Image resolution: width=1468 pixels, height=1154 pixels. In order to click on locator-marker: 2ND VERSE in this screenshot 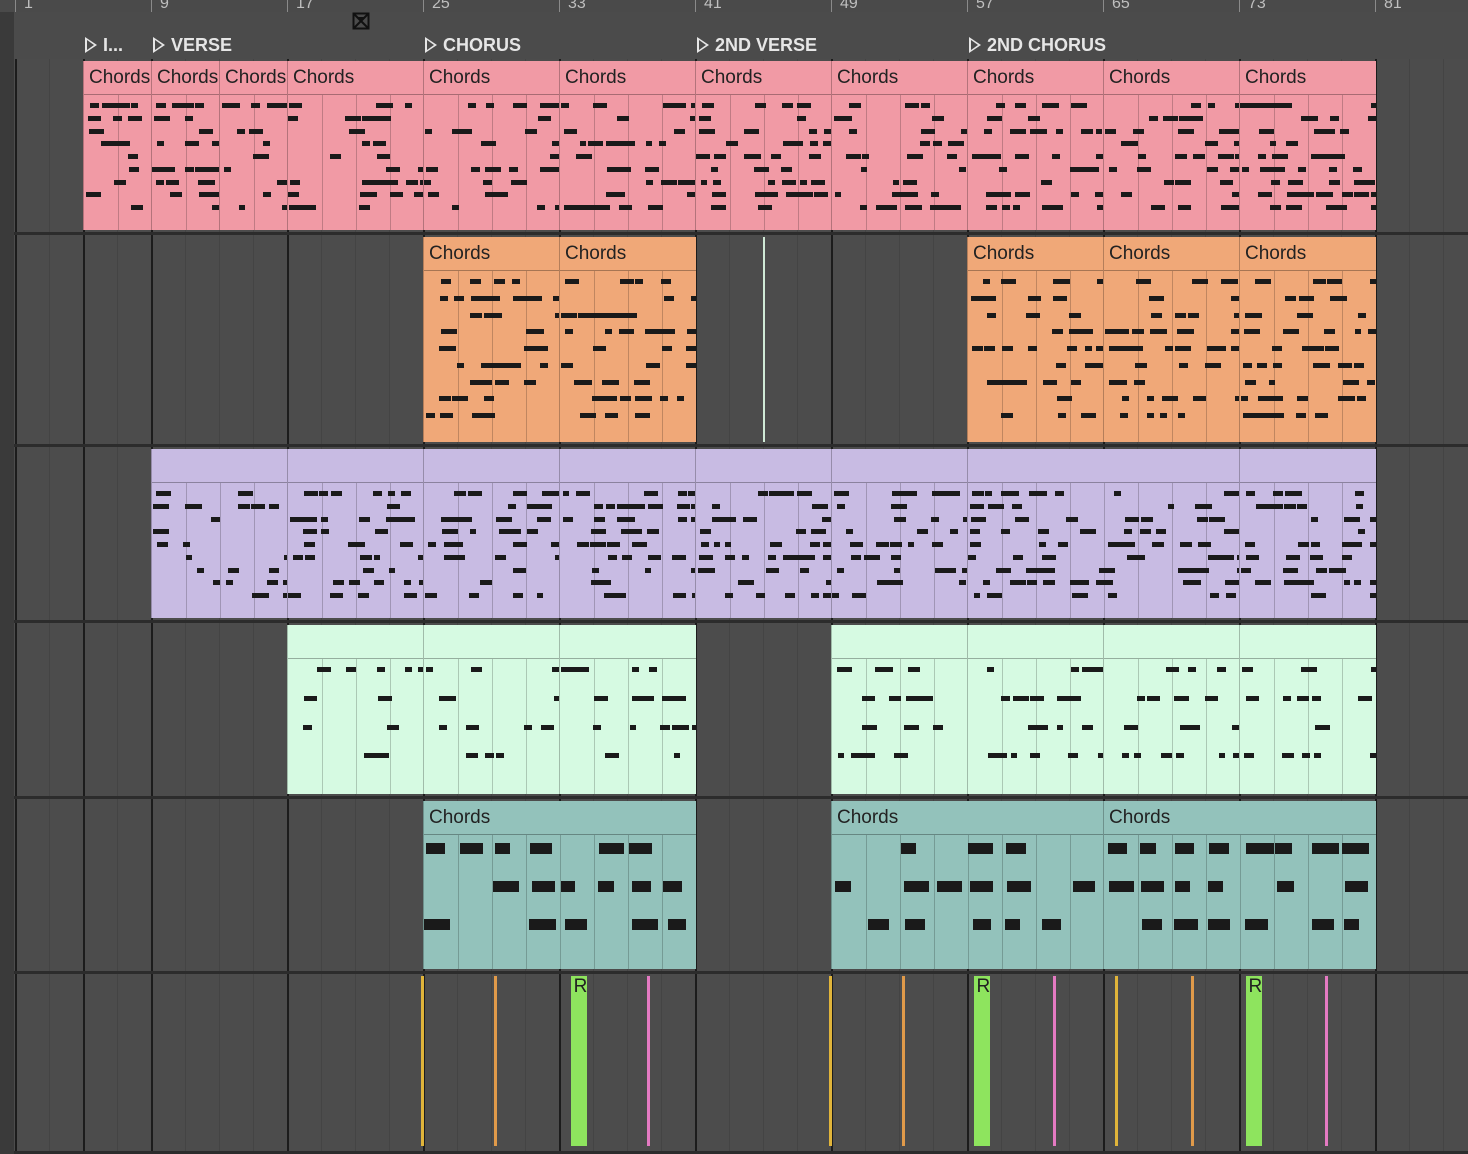, I will do `click(757, 45)`.